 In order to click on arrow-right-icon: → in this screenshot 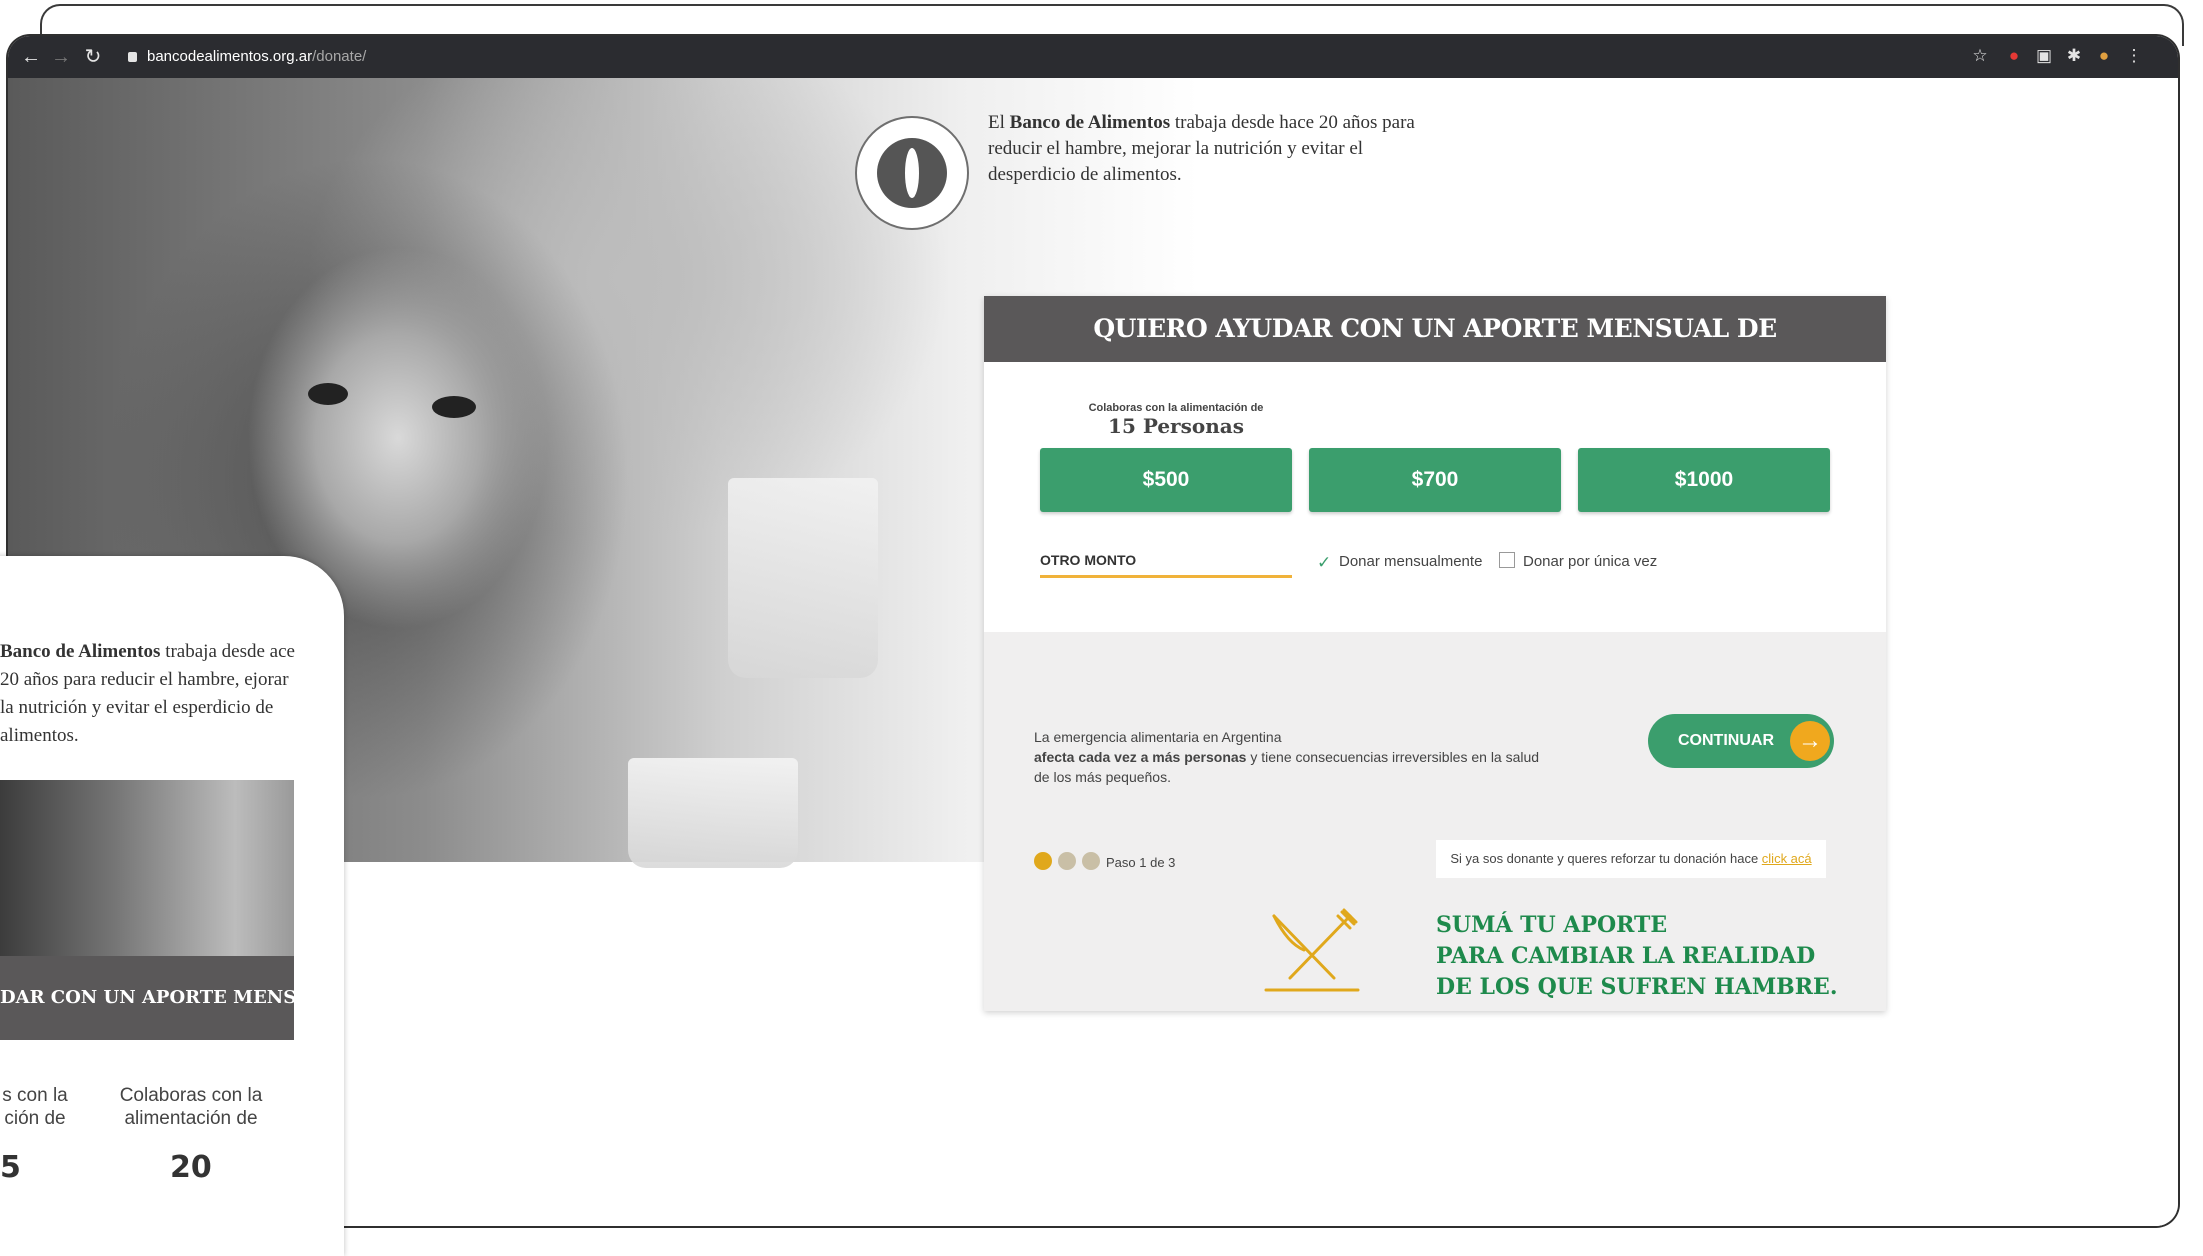, I will do `click(1810, 741)`.